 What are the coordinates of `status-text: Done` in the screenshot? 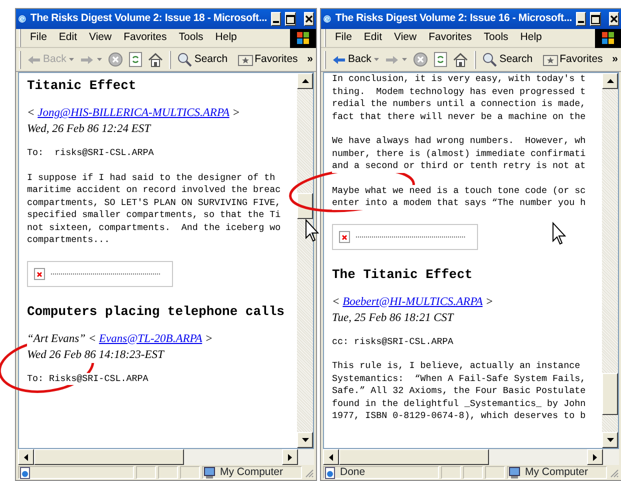 It's located at (353, 472).